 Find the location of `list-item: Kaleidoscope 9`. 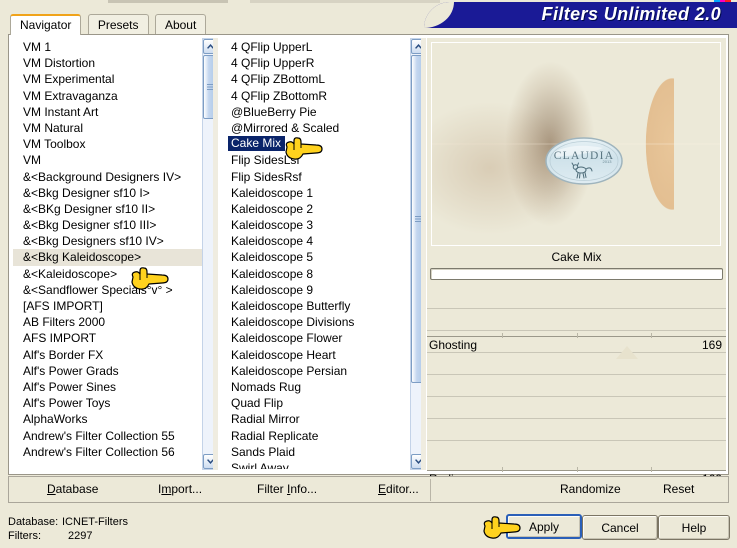

list-item: Kaleidoscope 9 is located at coordinates (319, 290).